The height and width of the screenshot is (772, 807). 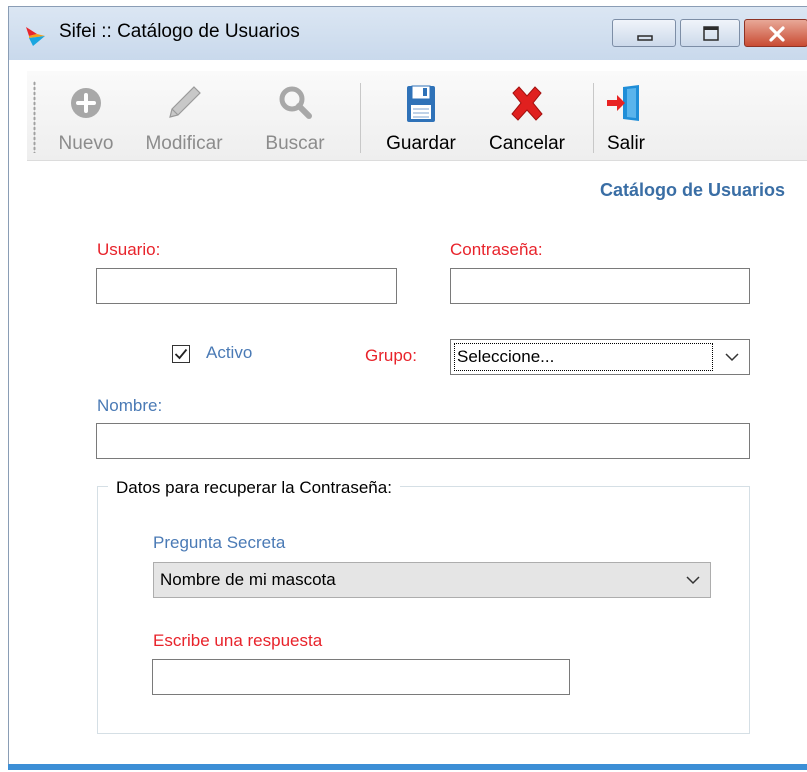 I want to click on modificar-label: Modificar, so click(x=184, y=143).